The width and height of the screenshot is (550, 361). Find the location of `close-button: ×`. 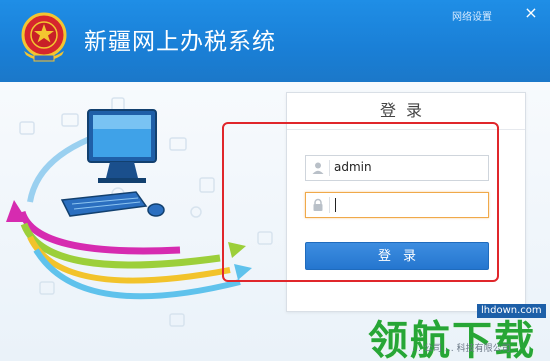

close-button: × is located at coordinates (531, 13).